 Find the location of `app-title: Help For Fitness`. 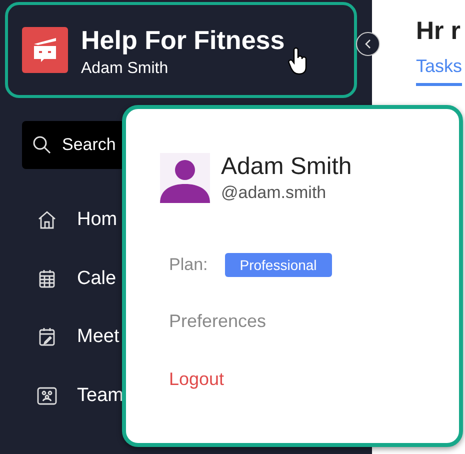

app-title: Help For Fitness is located at coordinates (183, 40).